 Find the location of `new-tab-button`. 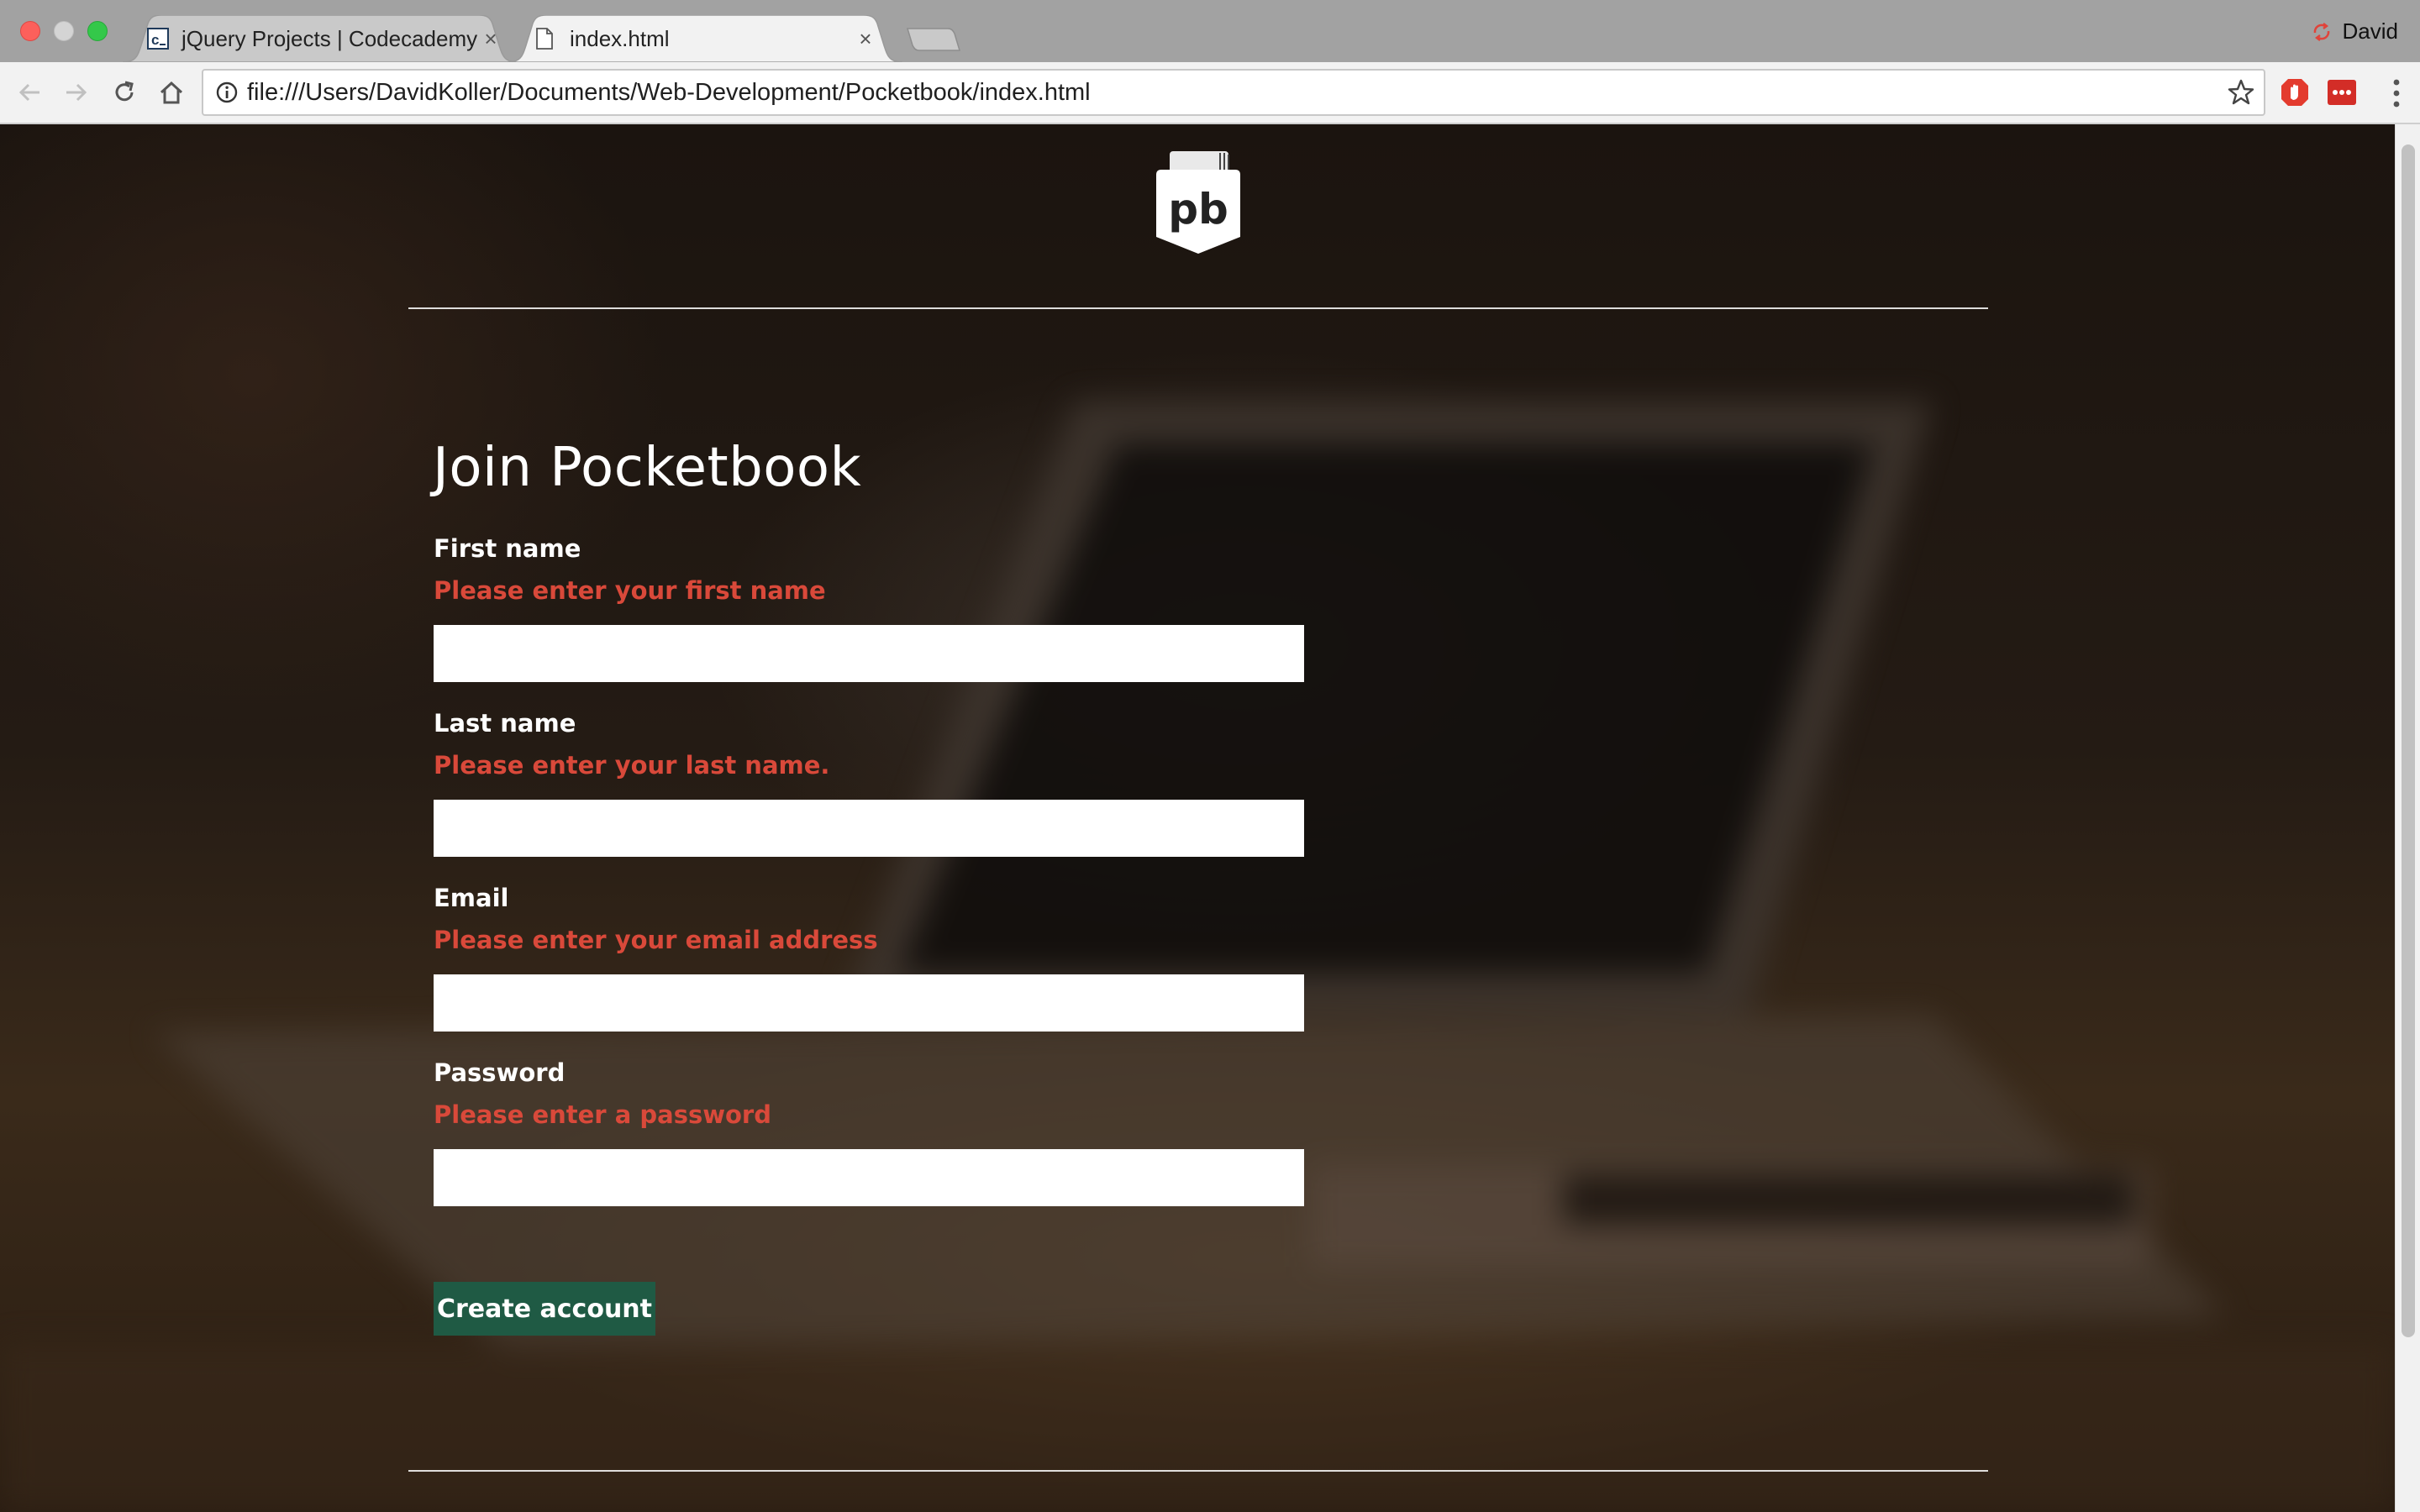

new-tab-button is located at coordinates (933, 39).